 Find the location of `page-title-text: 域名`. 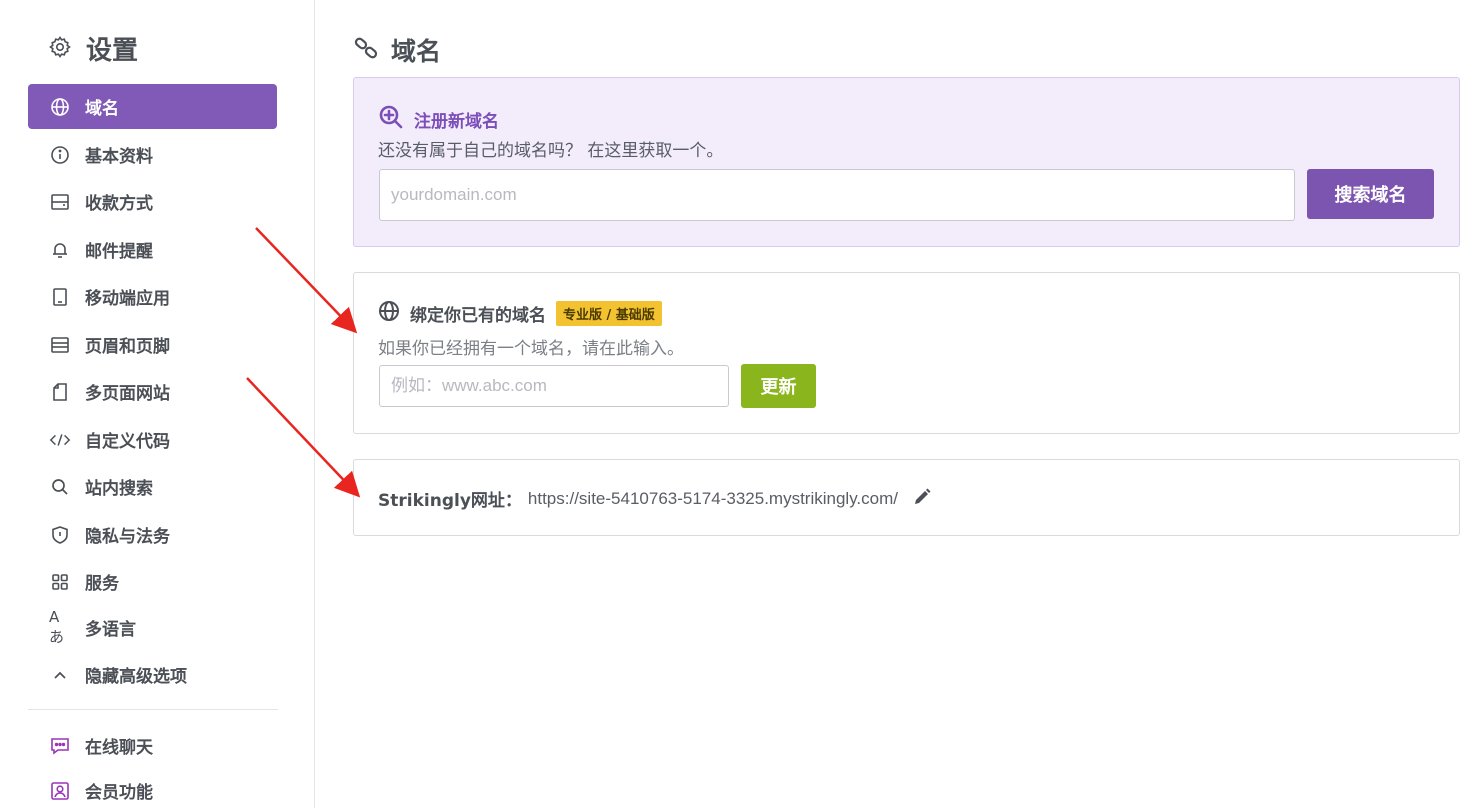

page-title-text: 域名 is located at coordinates (416, 51).